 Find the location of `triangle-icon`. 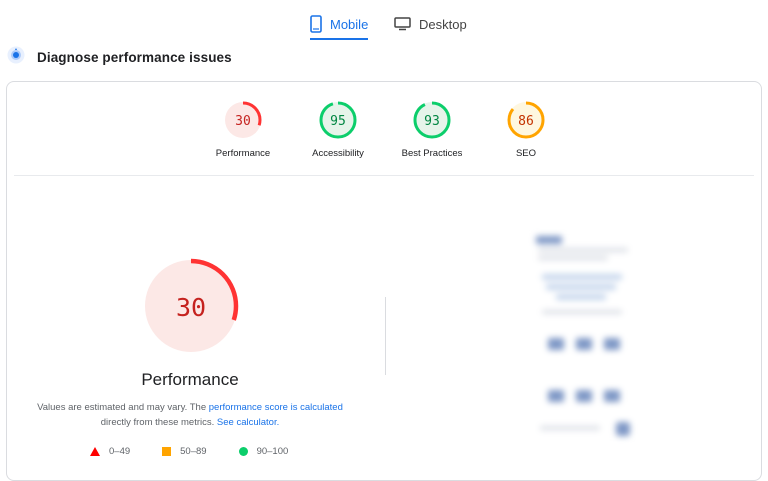

triangle-icon is located at coordinates (95, 451).